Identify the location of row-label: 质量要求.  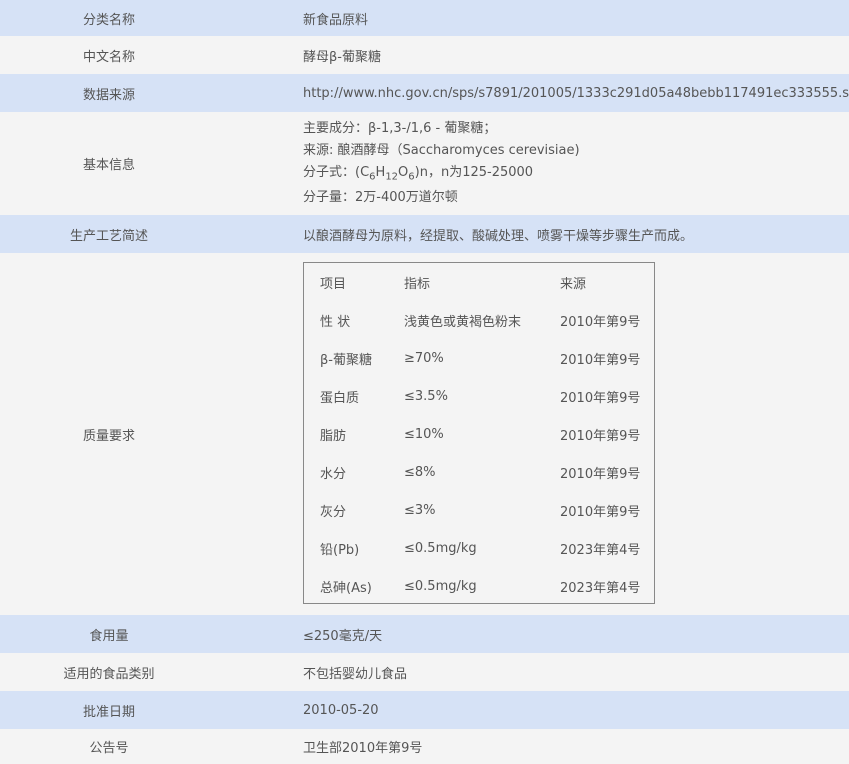
(108, 436).